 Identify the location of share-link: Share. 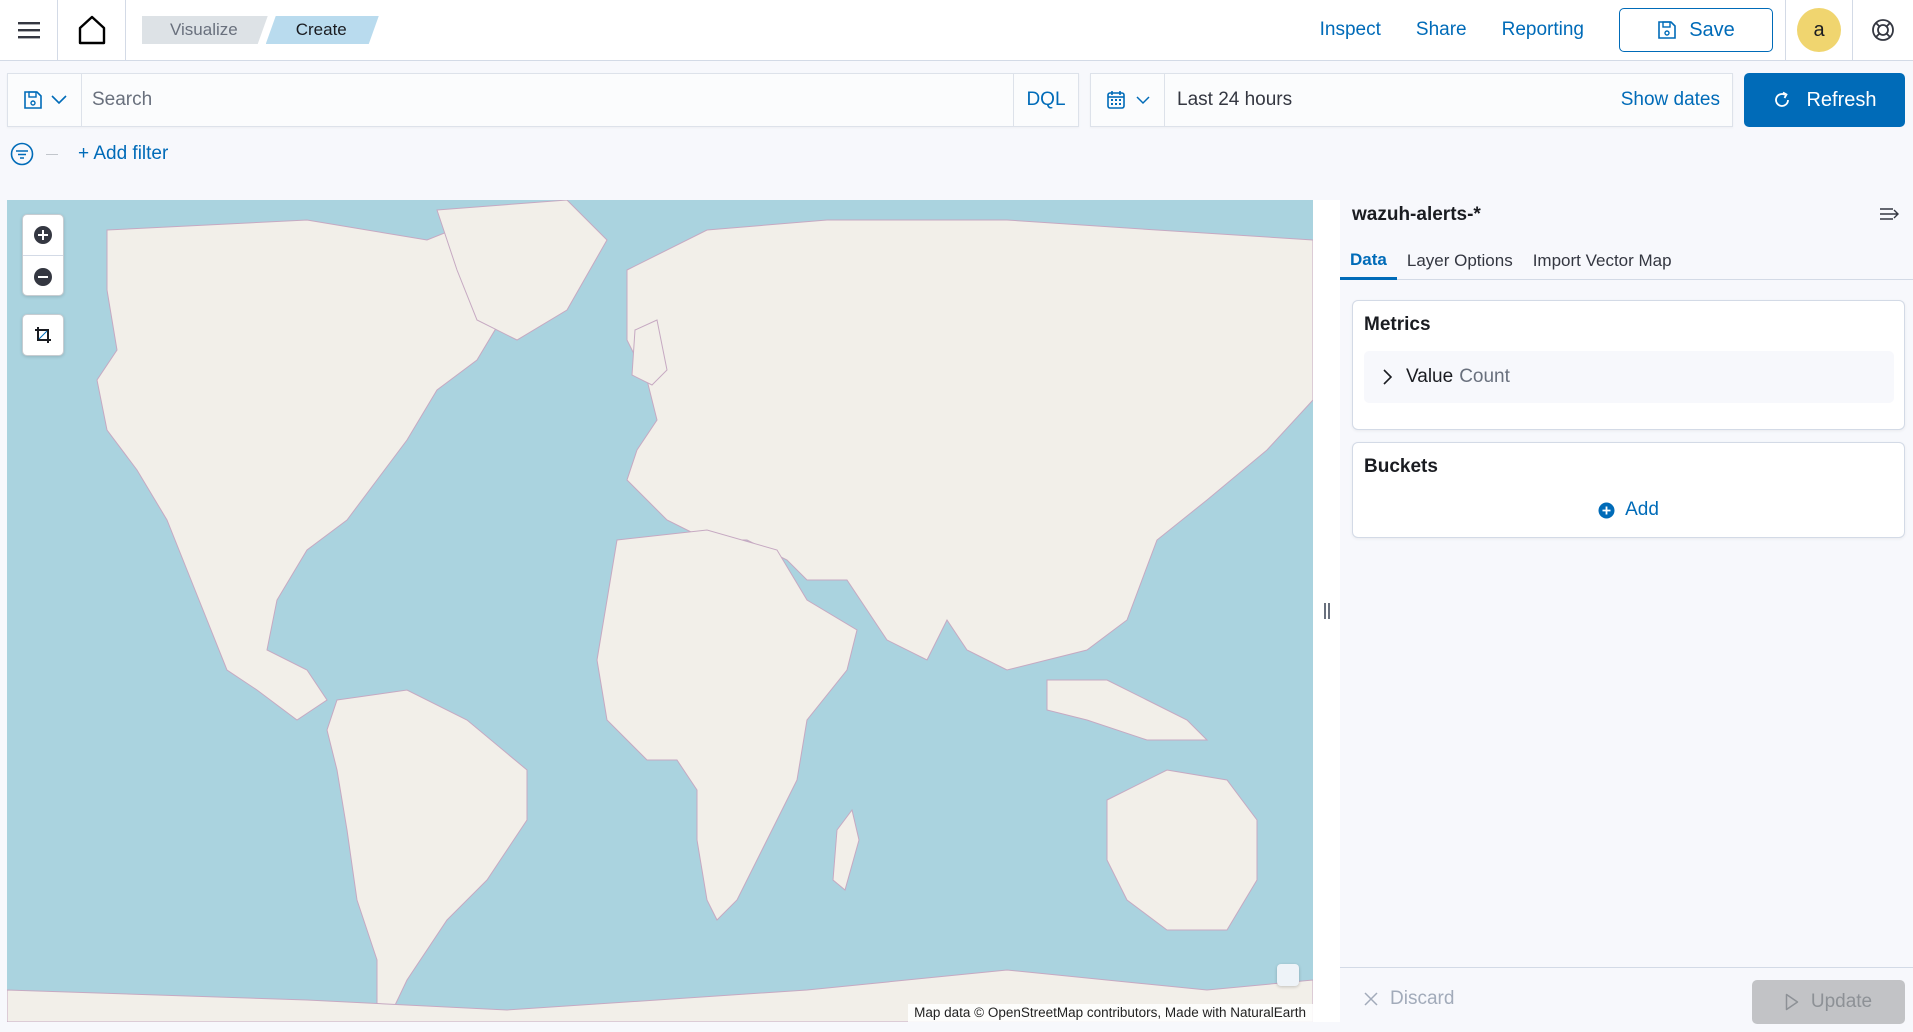
(1441, 30).